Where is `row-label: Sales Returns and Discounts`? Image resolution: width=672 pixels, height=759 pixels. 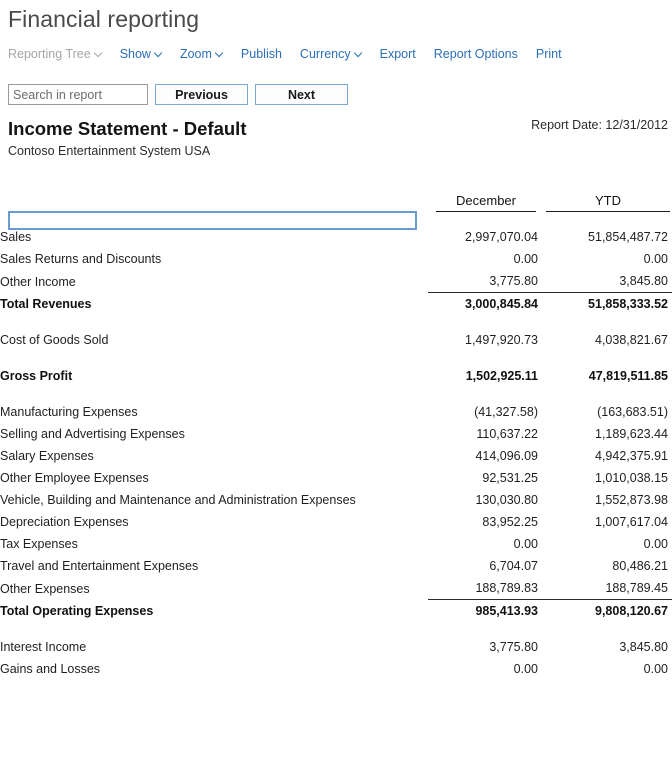 row-label: Sales Returns and Discounts is located at coordinates (81, 259).